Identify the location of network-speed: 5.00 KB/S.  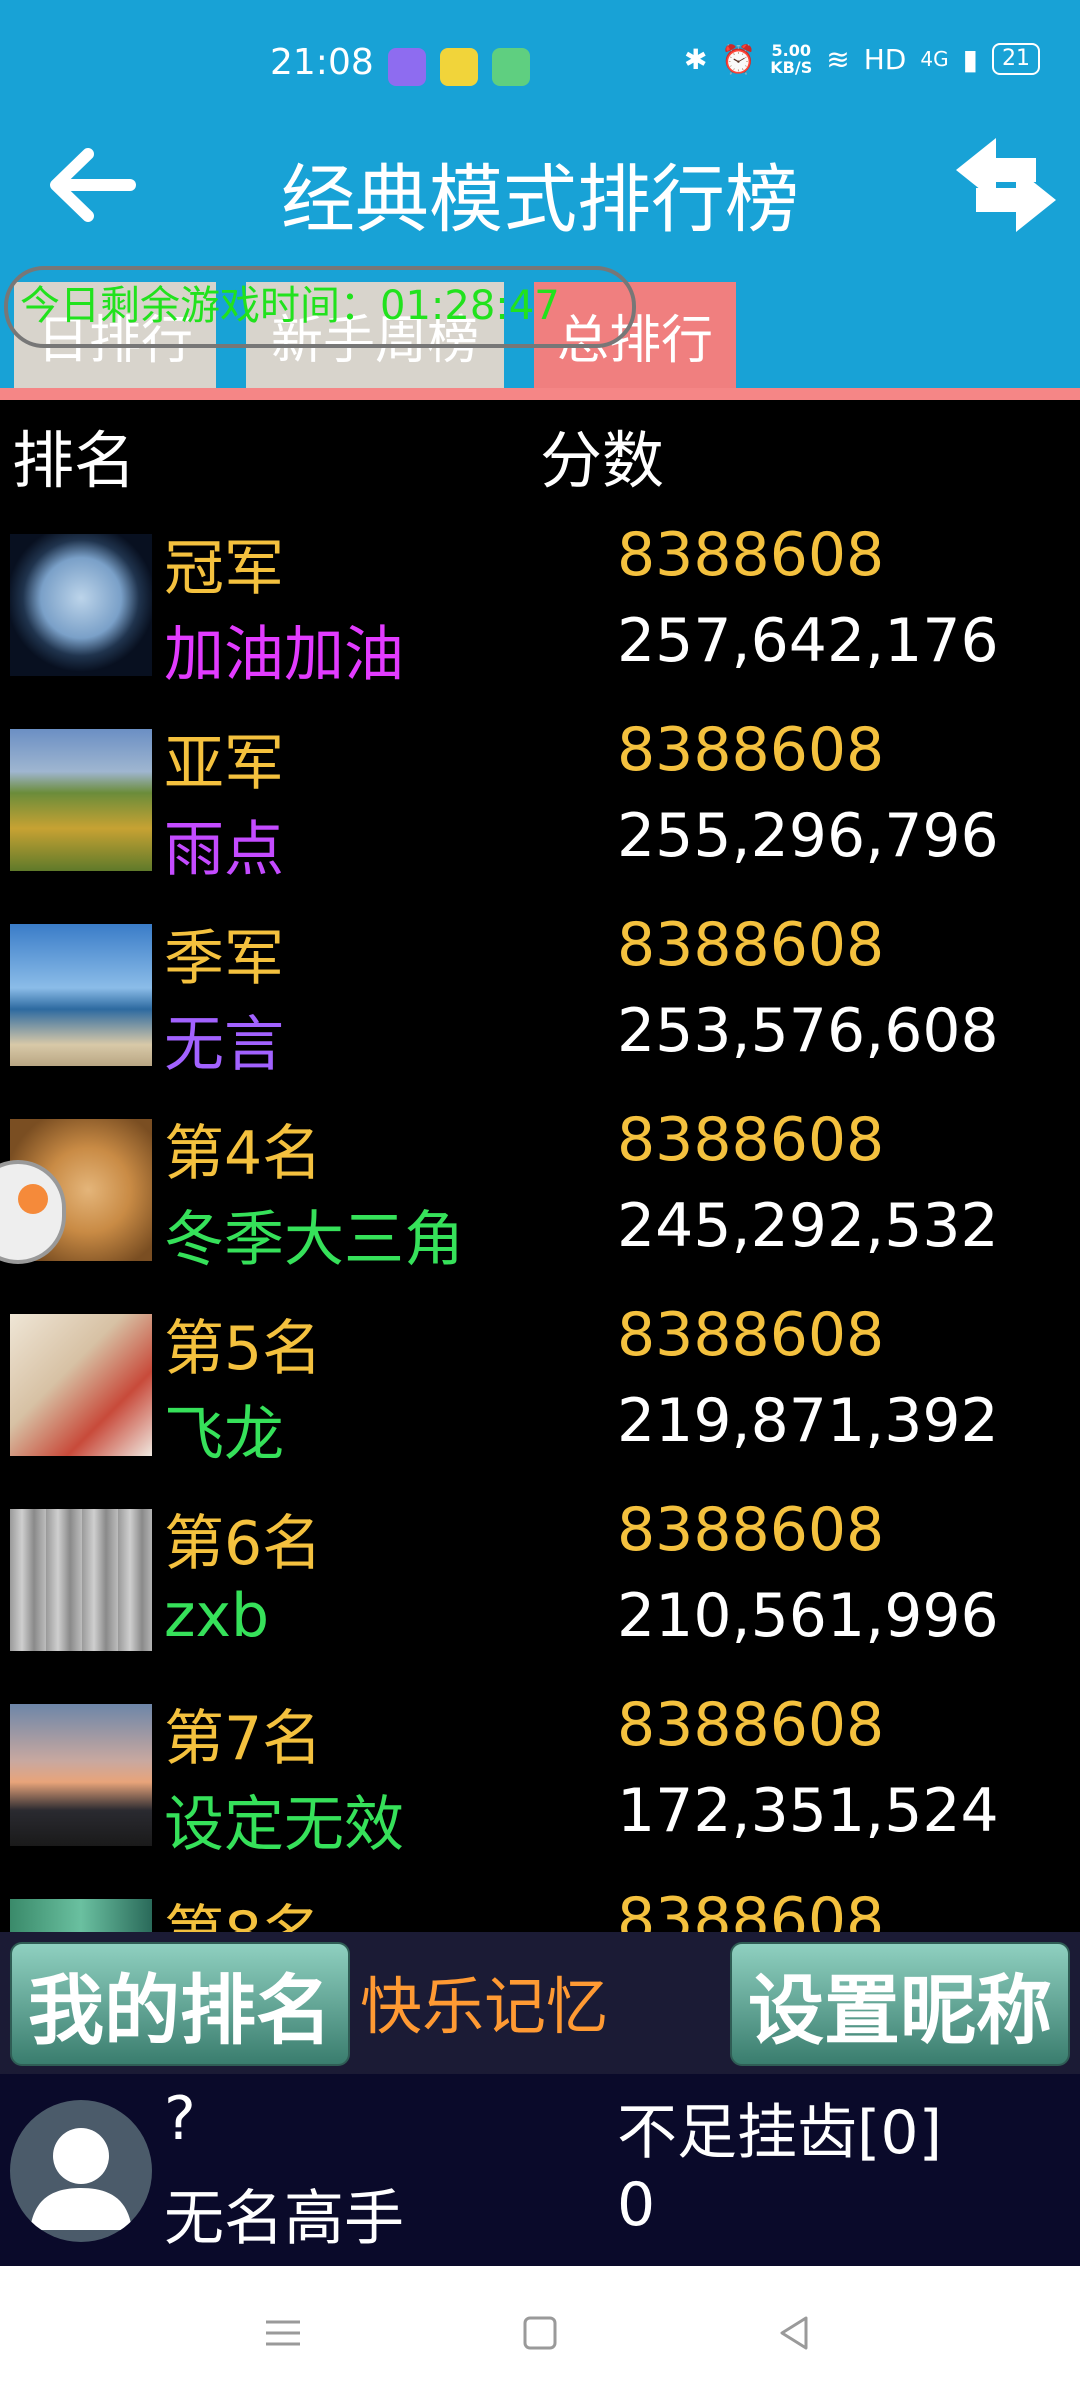
(791, 59).